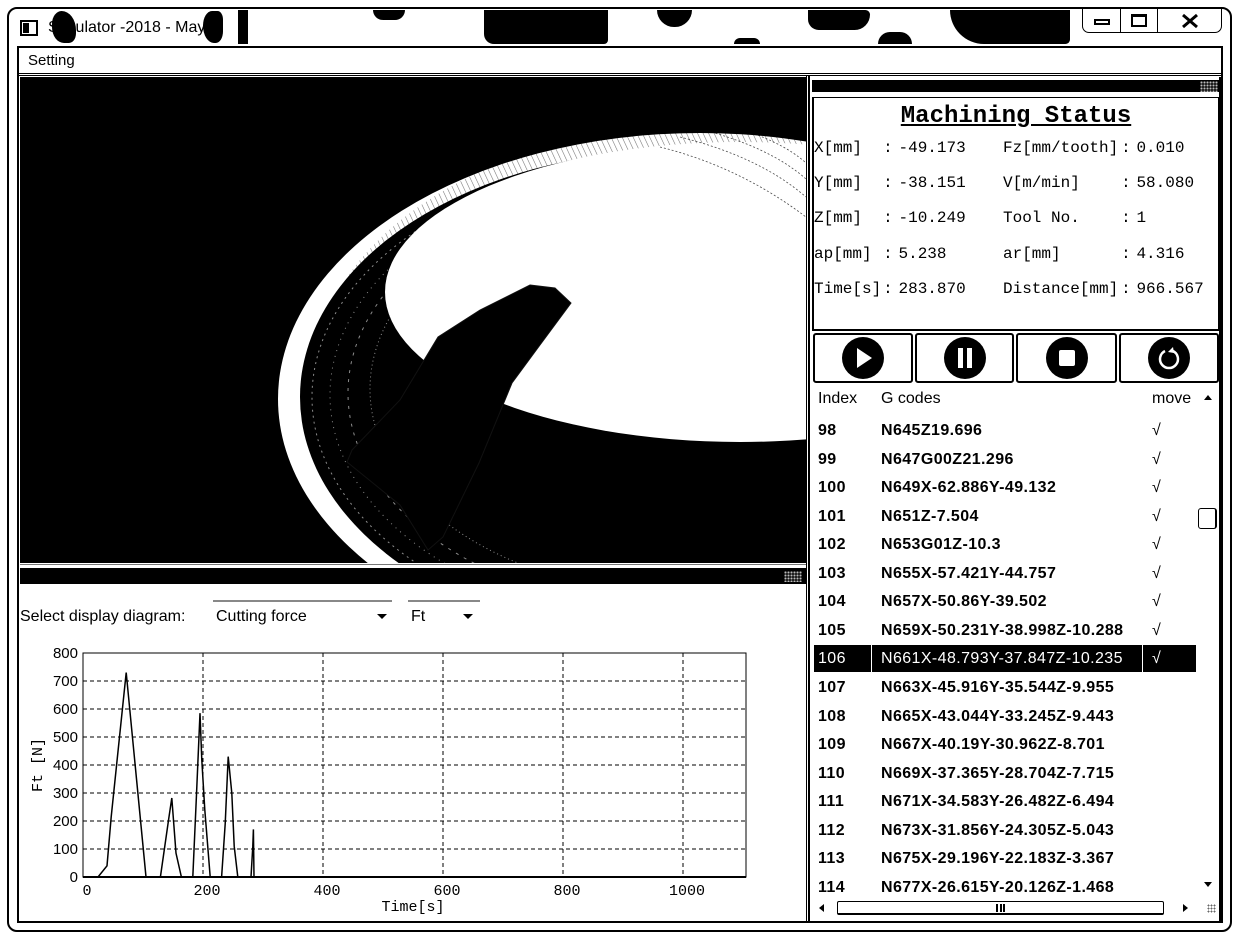 This screenshot has height=941, width=1240. What do you see at coordinates (444, 613) in the screenshot?
I see `force-component-select: Ft` at bounding box center [444, 613].